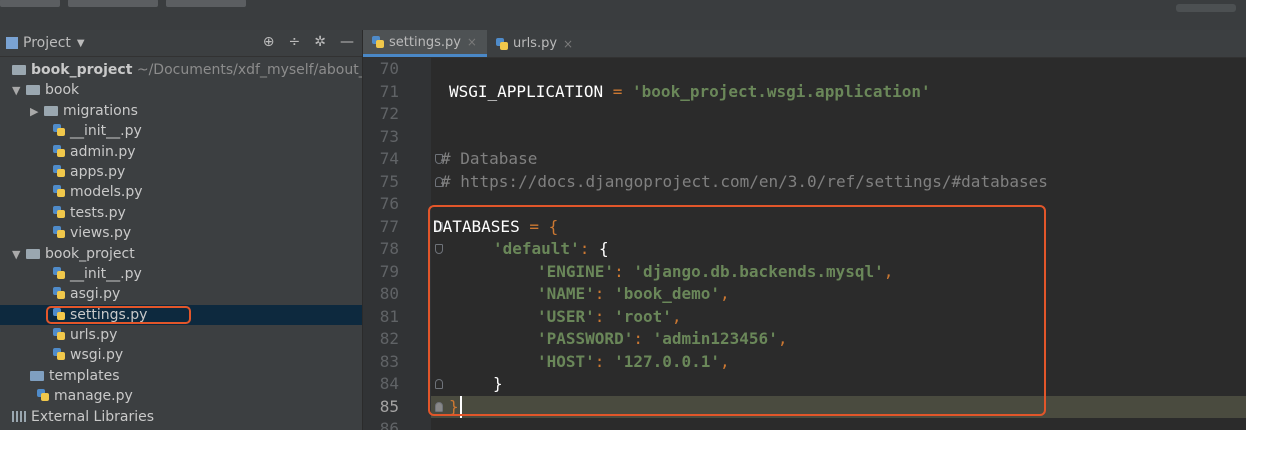  Describe the element at coordinates (585, 338) in the screenshot. I see `string-key: 'PASSWORD'` at that location.